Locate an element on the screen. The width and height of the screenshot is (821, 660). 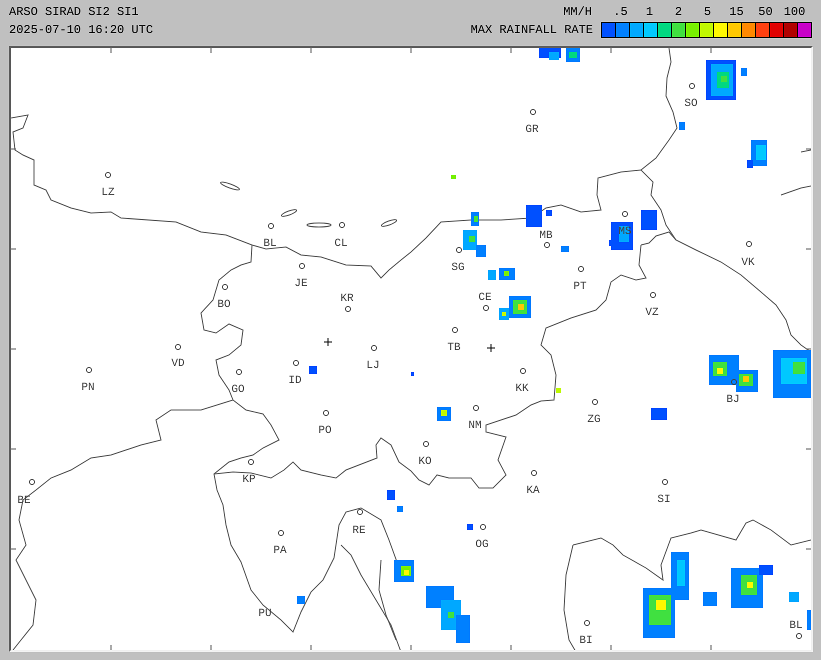
city-label: CL is located at coordinates (341, 244).